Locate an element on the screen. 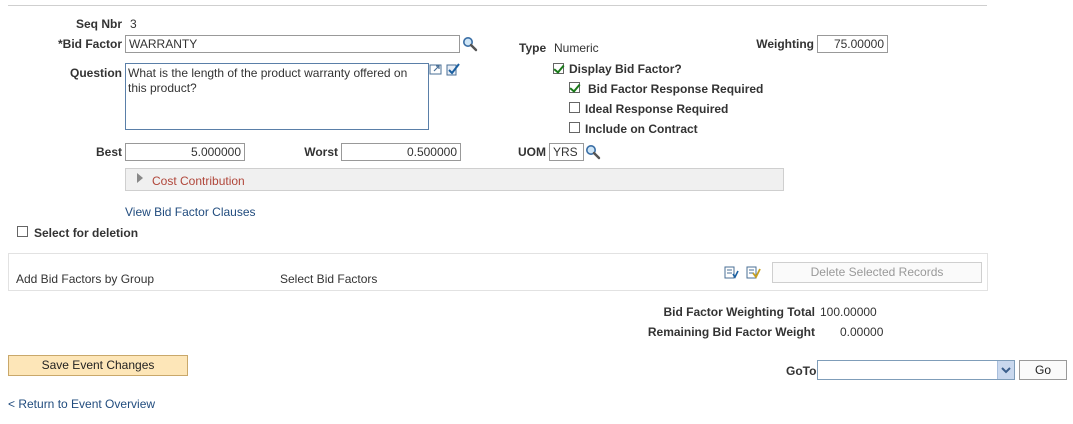 Image resolution: width=1073 pixels, height=424 pixels. worst-input: 0.500000 is located at coordinates (401, 152).